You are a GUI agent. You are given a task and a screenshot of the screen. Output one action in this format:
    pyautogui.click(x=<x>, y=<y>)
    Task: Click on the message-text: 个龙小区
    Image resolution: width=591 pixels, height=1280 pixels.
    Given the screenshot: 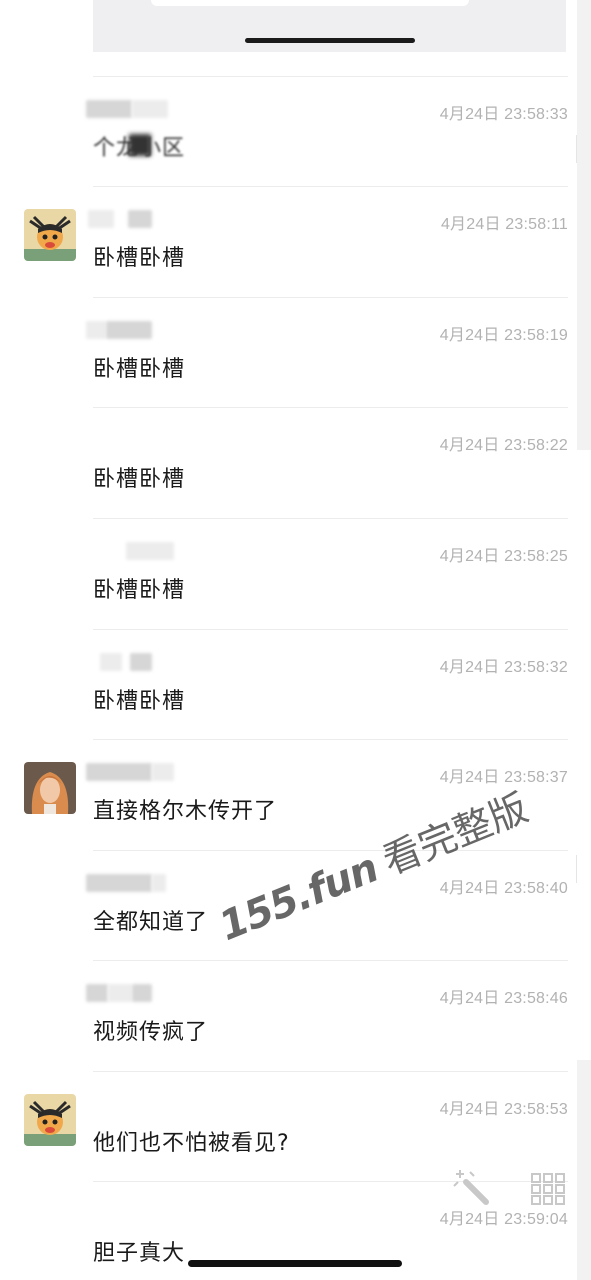 What is the action you would take?
    pyautogui.click(x=139, y=146)
    